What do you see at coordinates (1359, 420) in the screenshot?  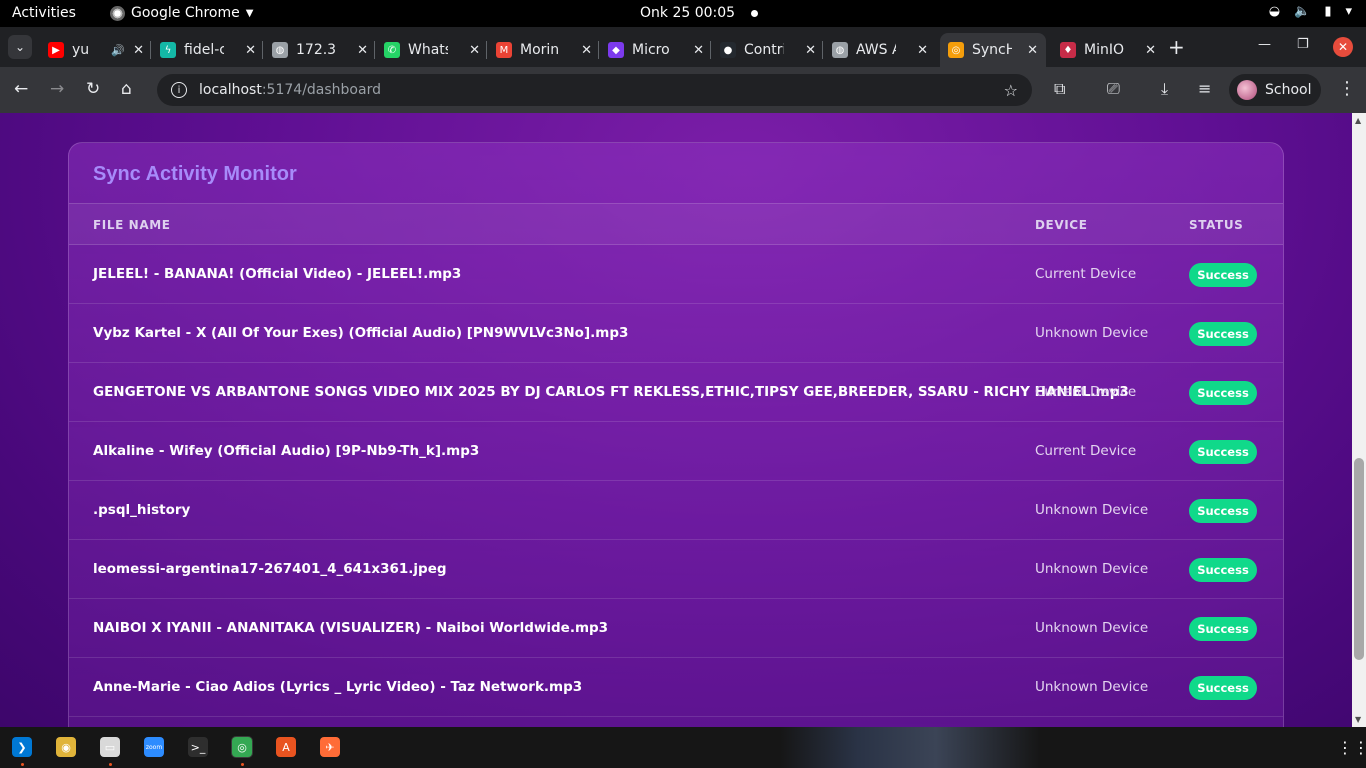 I see `page-scrollbar: ▲ ▼` at bounding box center [1359, 420].